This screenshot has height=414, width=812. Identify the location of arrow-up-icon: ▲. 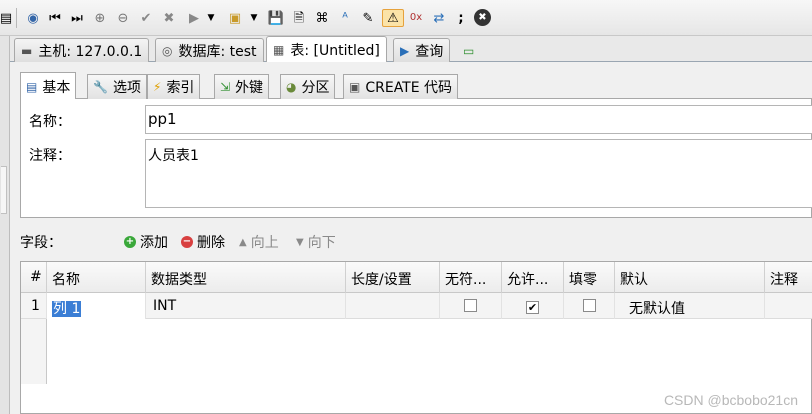
(243, 242).